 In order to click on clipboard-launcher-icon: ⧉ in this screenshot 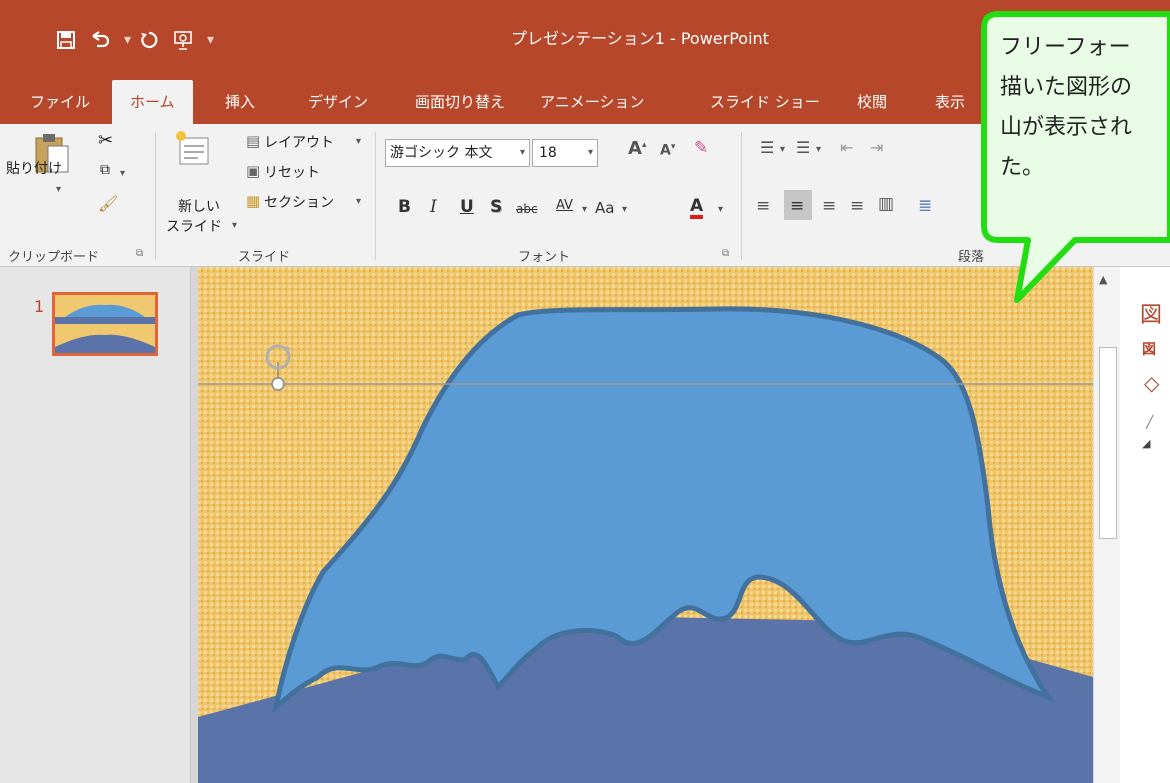, I will do `click(139, 253)`.